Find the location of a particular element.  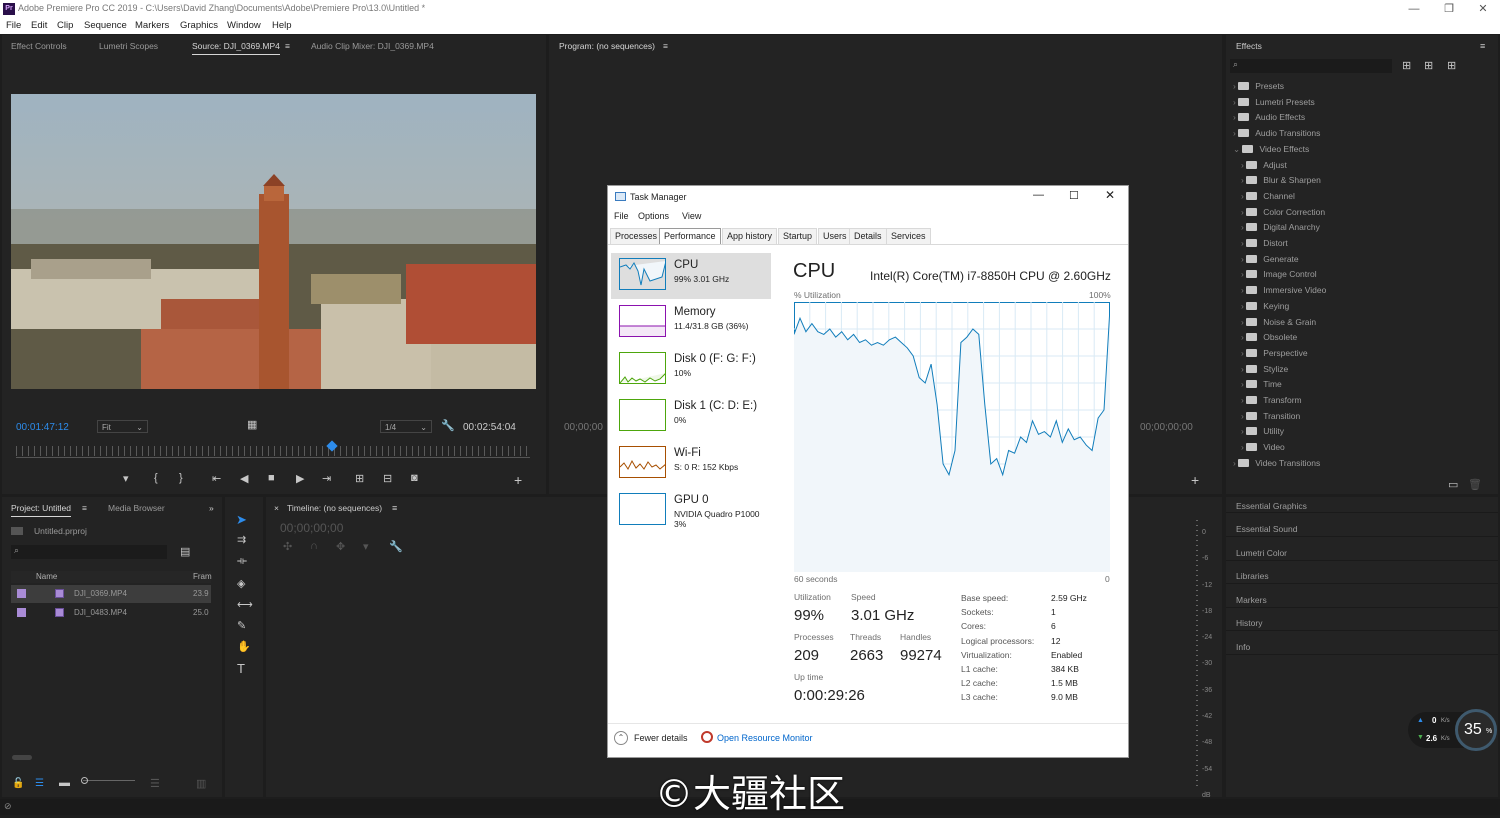

tab-project: Project: Untitled is located at coordinates (41, 510).